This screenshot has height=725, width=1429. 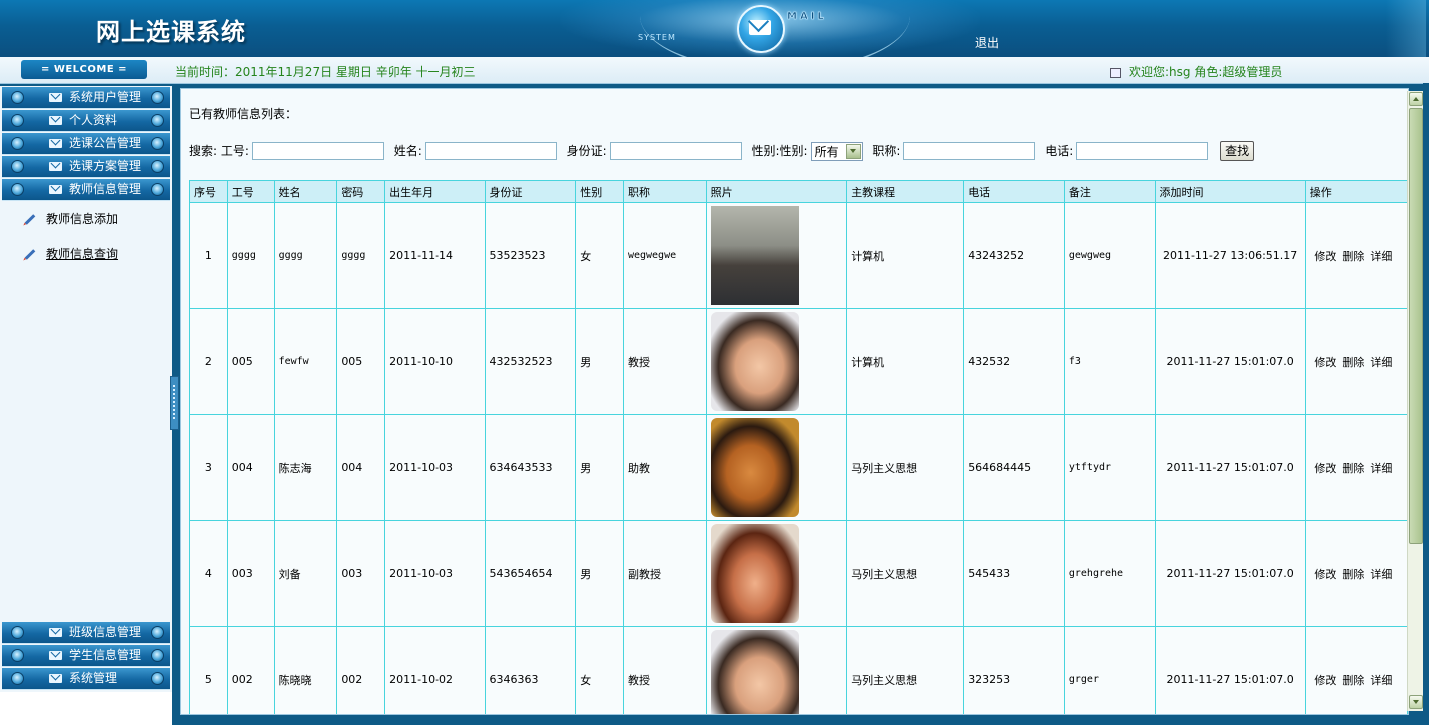 I want to click on submenu-teacher-query: 教师信息查询, so click(x=71, y=254).